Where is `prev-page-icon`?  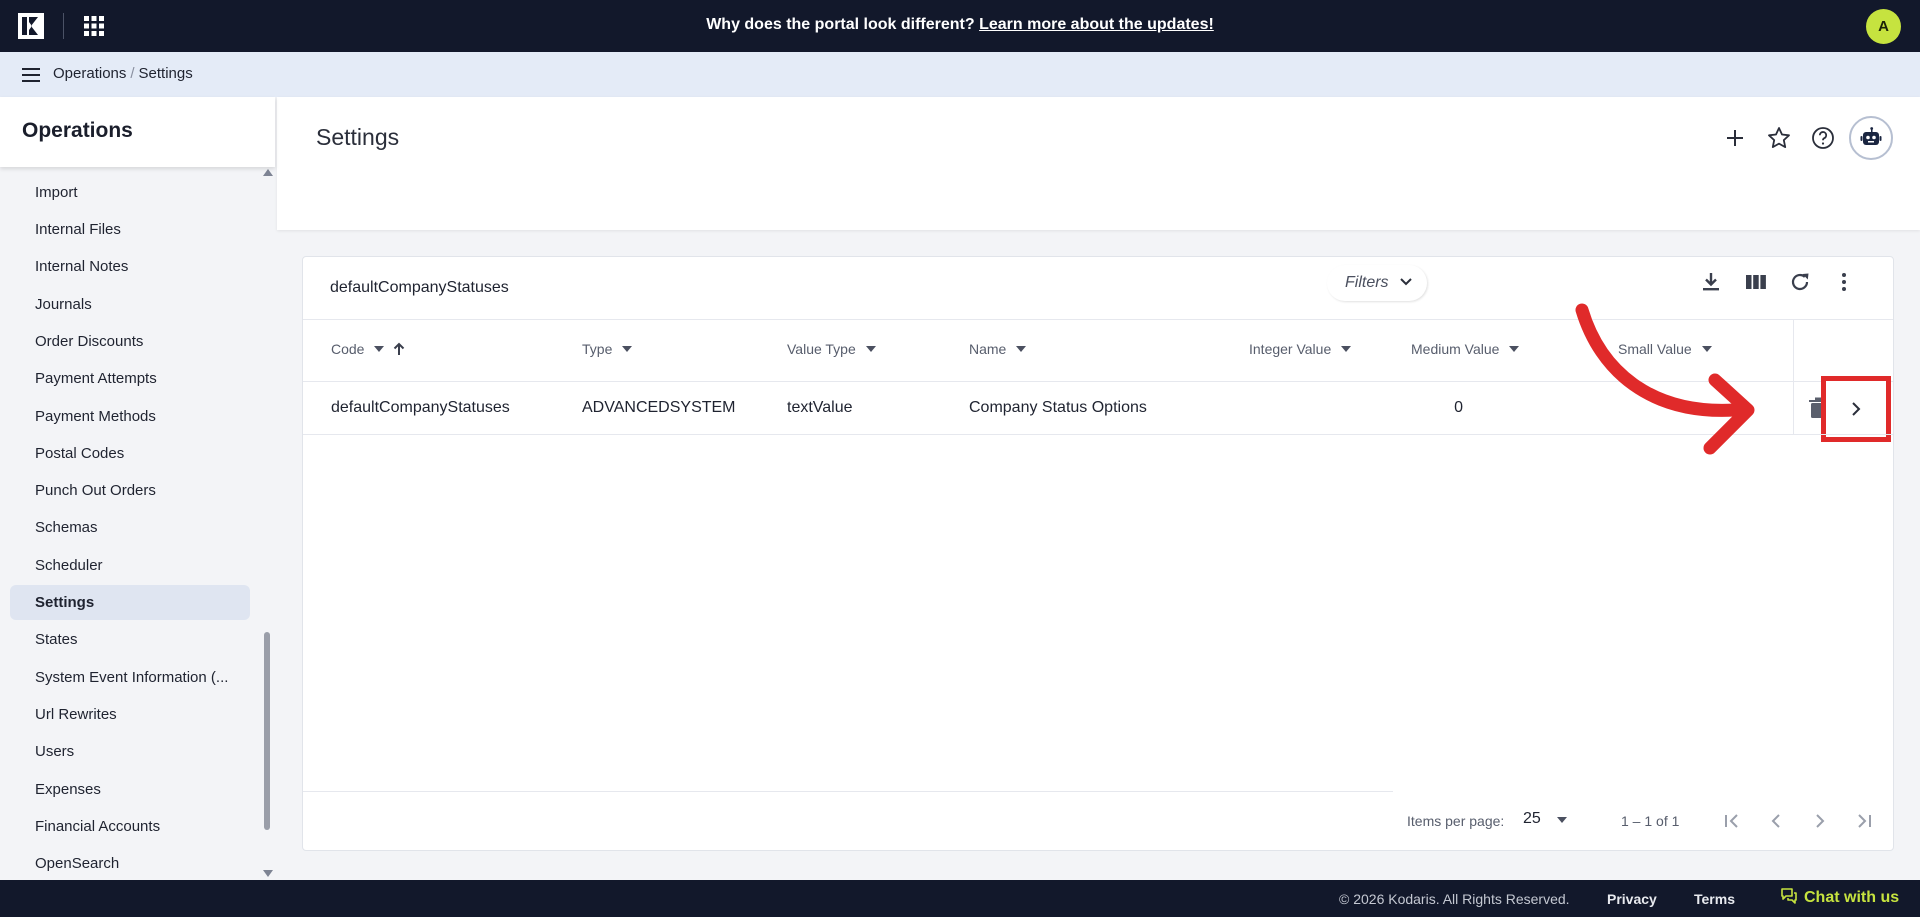 prev-page-icon is located at coordinates (1776, 821).